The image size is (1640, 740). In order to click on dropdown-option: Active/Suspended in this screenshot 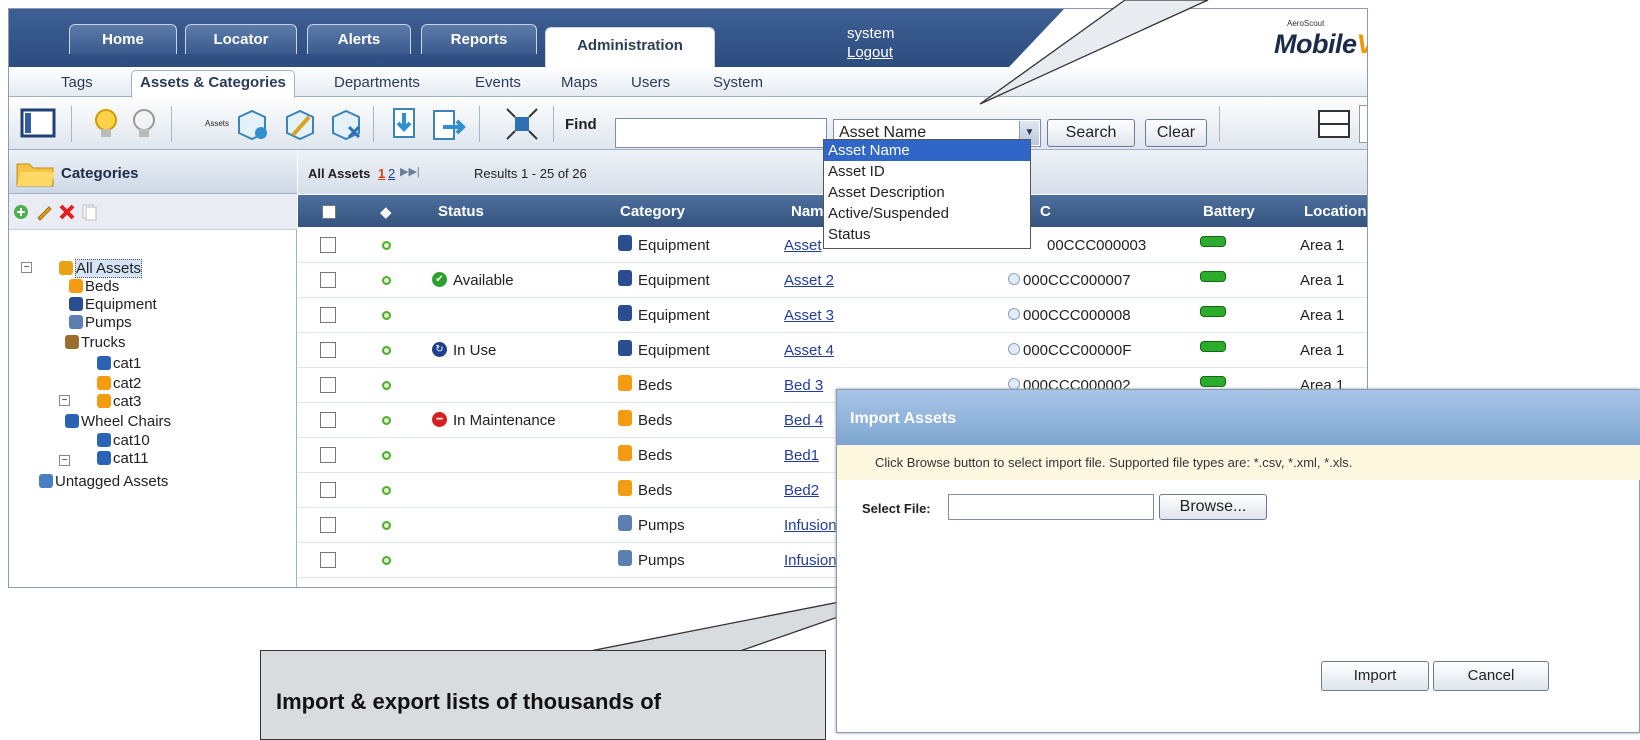, I will do `click(927, 213)`.